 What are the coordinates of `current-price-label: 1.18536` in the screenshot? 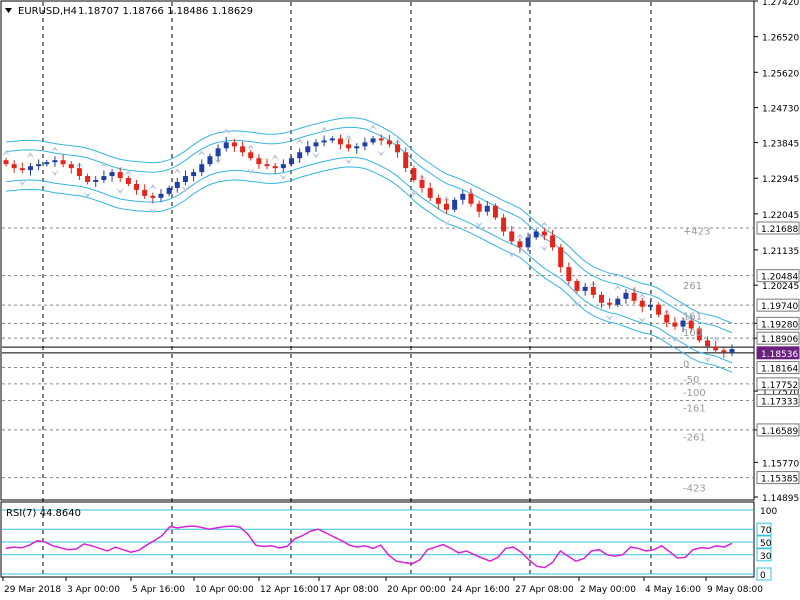 It's located at (779, 355).